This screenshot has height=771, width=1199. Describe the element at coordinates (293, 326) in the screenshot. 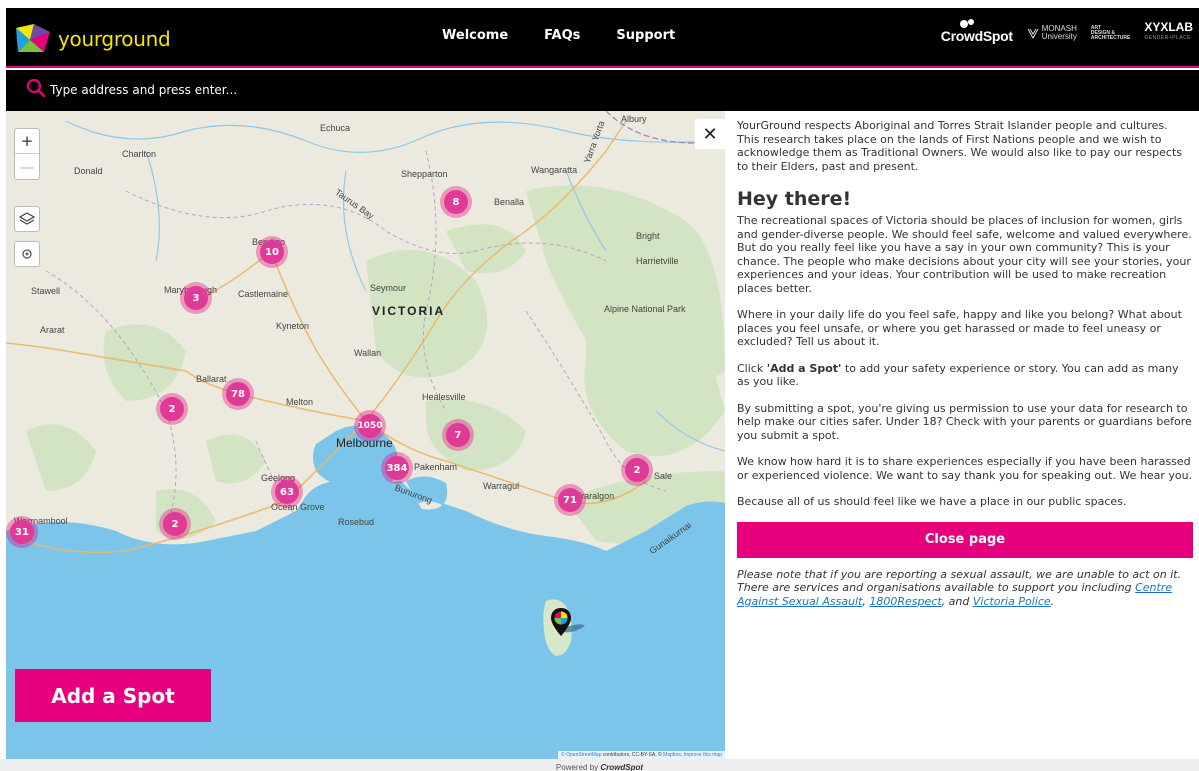

I see `place-label-kyneton: Kyneton` at that location.